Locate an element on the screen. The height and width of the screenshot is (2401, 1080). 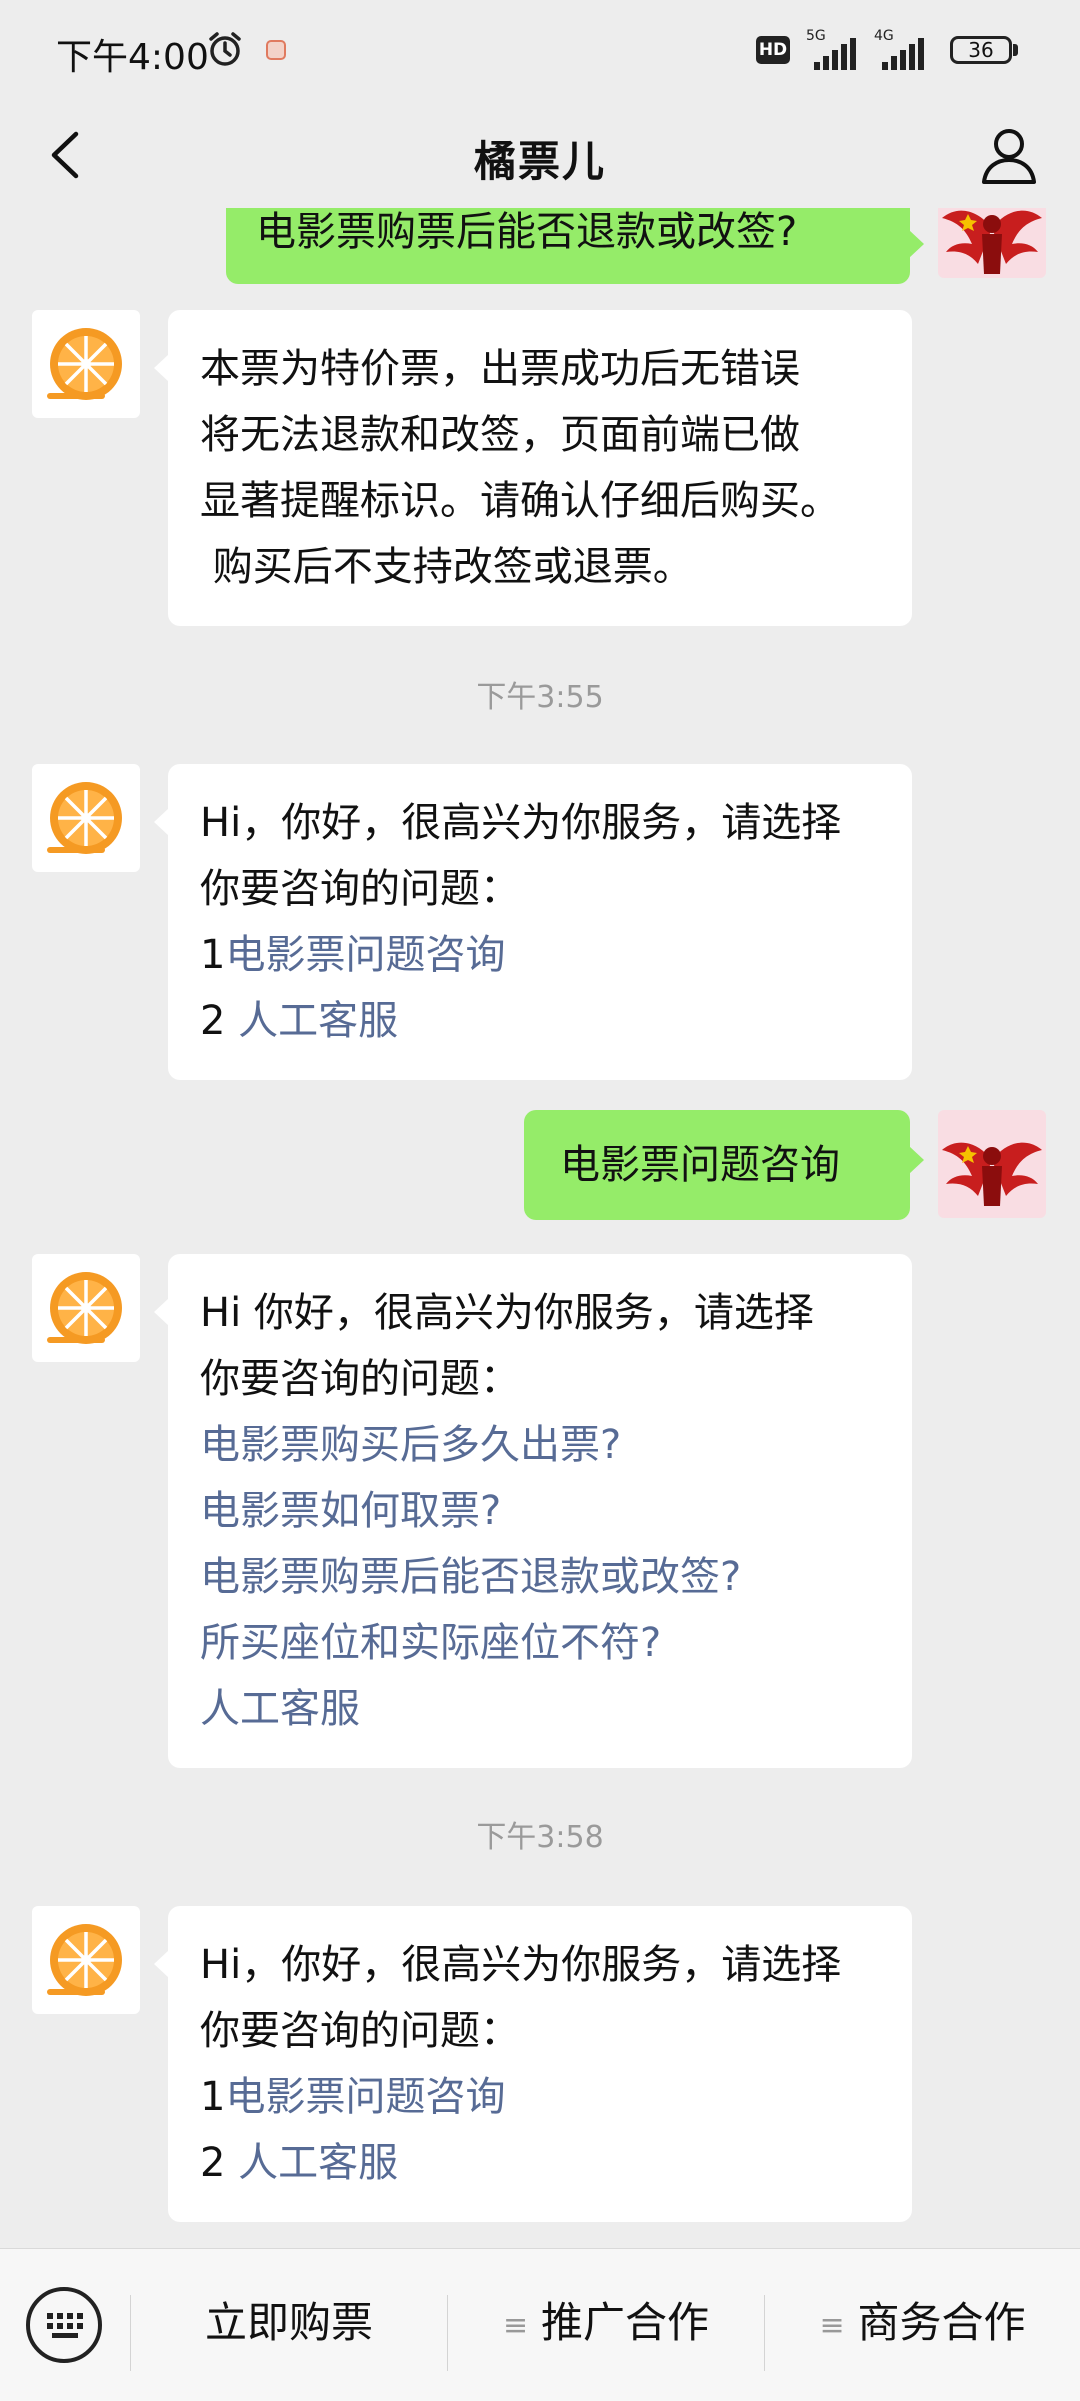
chat-title: 橘票儿 is located at coordinates (539, 161).